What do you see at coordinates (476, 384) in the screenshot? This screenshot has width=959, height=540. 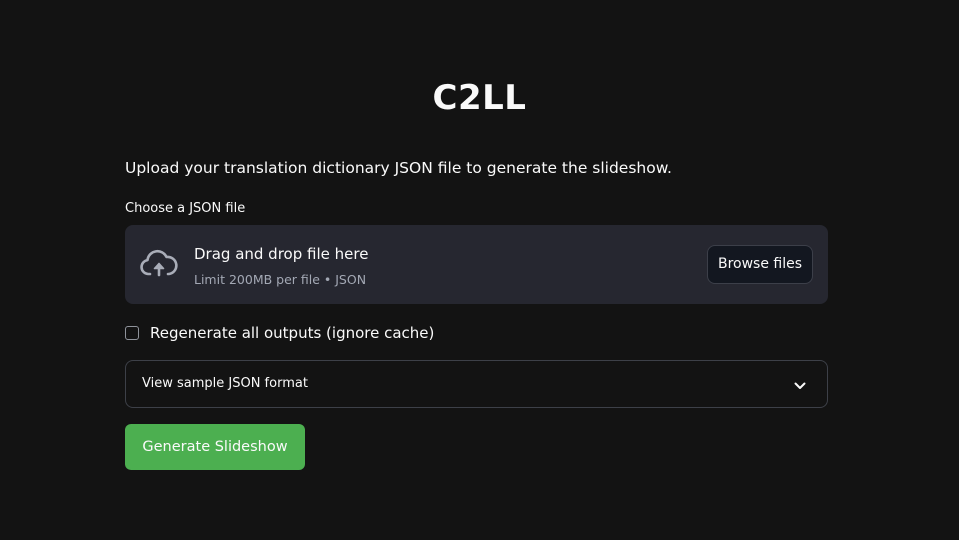 I see `sample-json-expander: View sample JSON format` at bounding box center [476, 384].